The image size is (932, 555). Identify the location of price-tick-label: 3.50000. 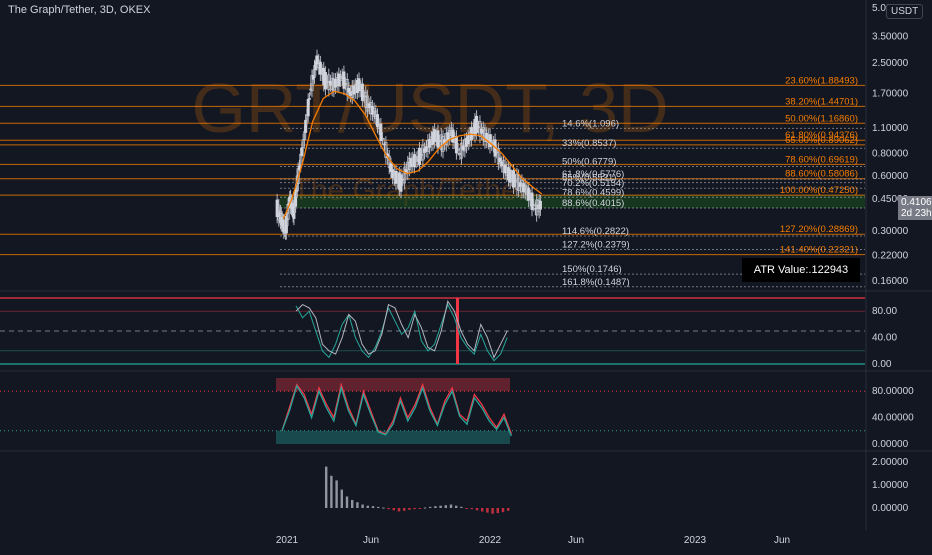
(890, 36).